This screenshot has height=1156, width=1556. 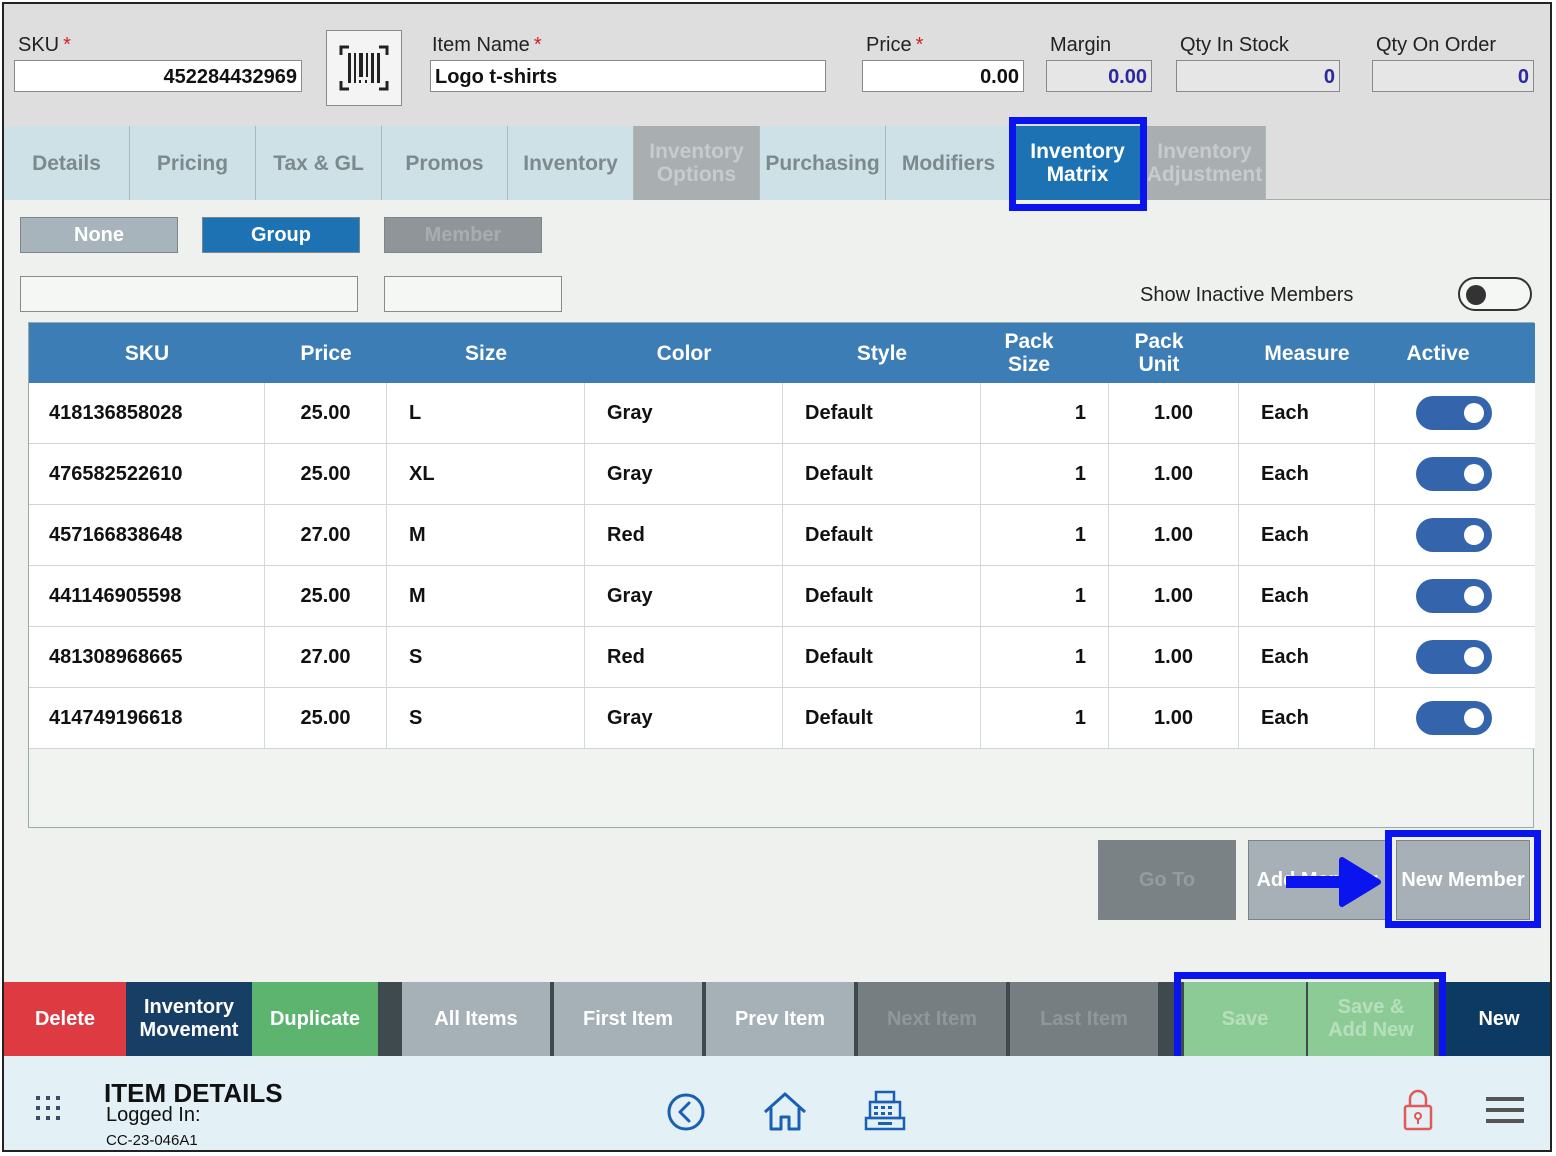 What do you see at coordinates (486, 353) in the screenshot?
I see `col-header-size: Size` at bounding box center [486, 353].